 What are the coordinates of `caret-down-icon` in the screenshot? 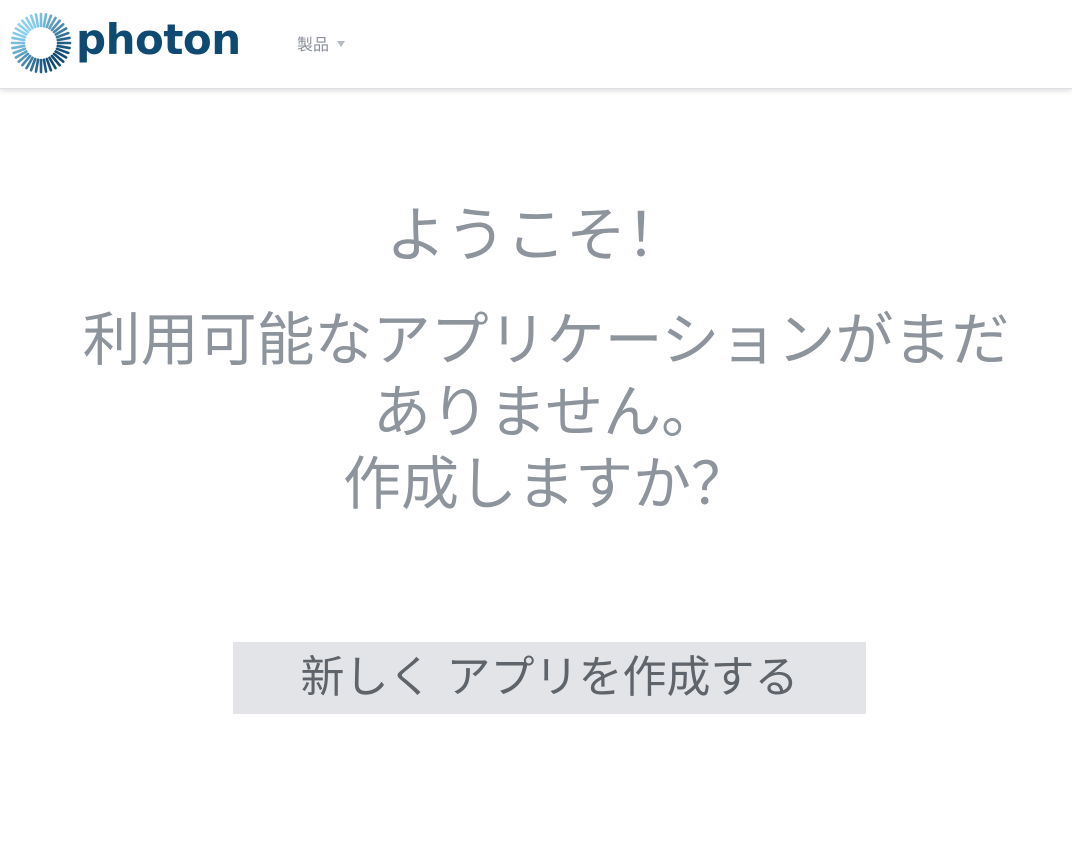 It's located at (341, 44).